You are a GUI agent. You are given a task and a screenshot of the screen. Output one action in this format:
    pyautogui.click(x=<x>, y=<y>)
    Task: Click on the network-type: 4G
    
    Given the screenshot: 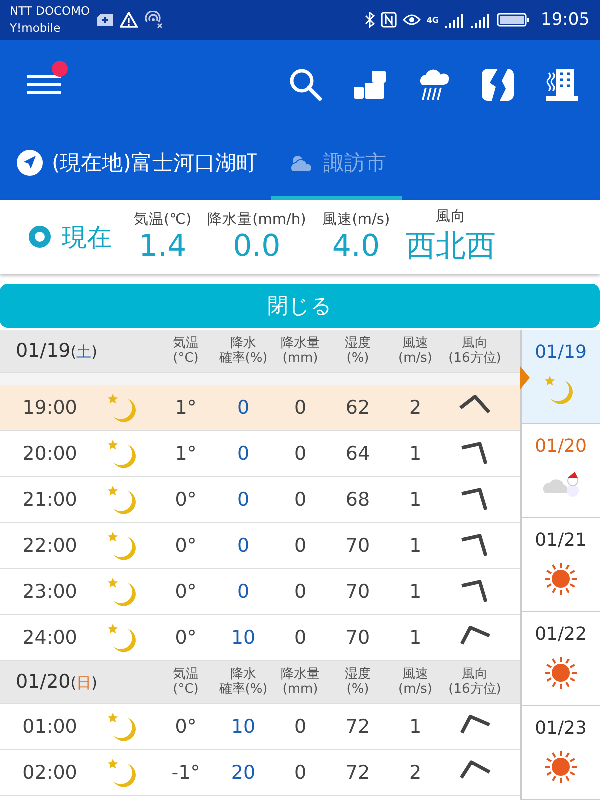 What is the action you would take?
    pyautogui.click(x=432, y=20)
    